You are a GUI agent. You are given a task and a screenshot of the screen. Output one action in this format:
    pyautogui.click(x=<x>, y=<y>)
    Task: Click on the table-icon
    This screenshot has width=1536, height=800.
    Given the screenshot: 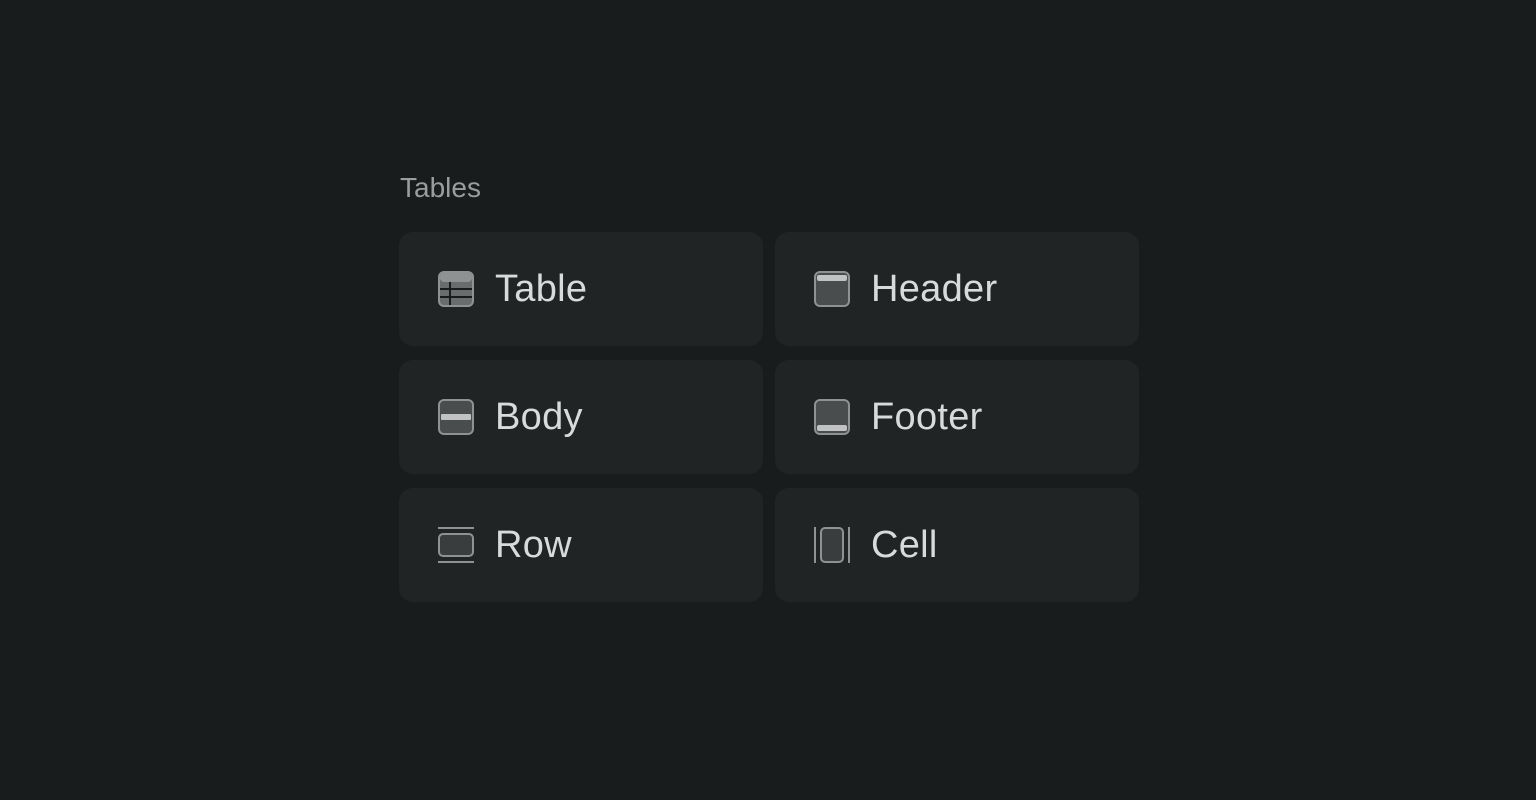 What is the action you would take?
    pyautogui.click(x=456, y=289)
    